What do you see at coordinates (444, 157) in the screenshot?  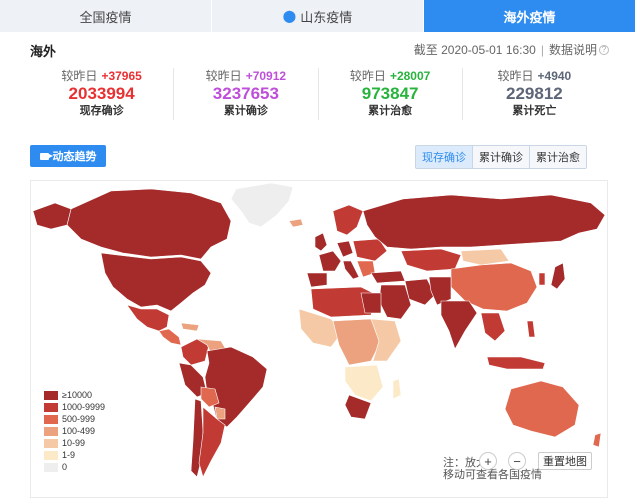 I see `metric-tab-current: 现存确诊` at bounding box center [444, 157].